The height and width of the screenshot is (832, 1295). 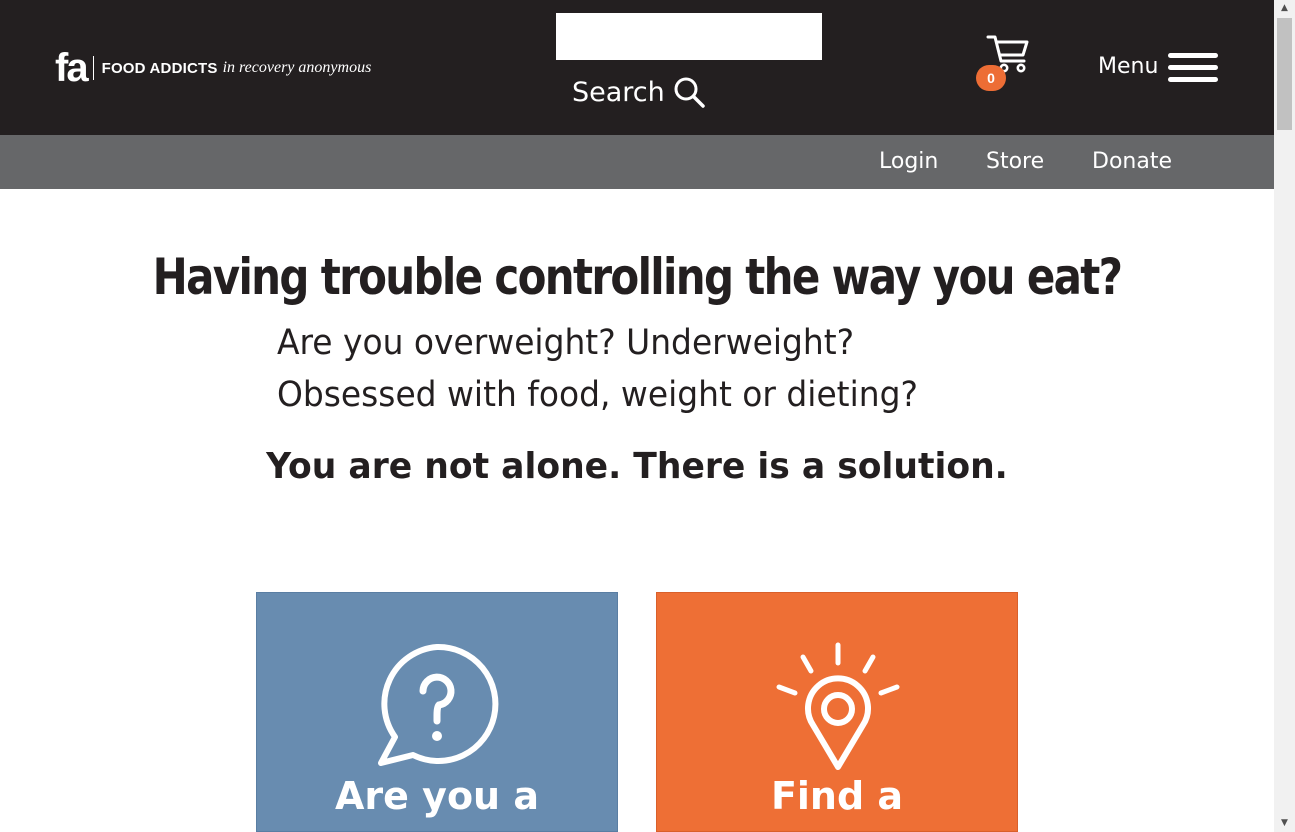 I want to click on find-a-meeting-tile: Find a, so click(x=837, y=712).